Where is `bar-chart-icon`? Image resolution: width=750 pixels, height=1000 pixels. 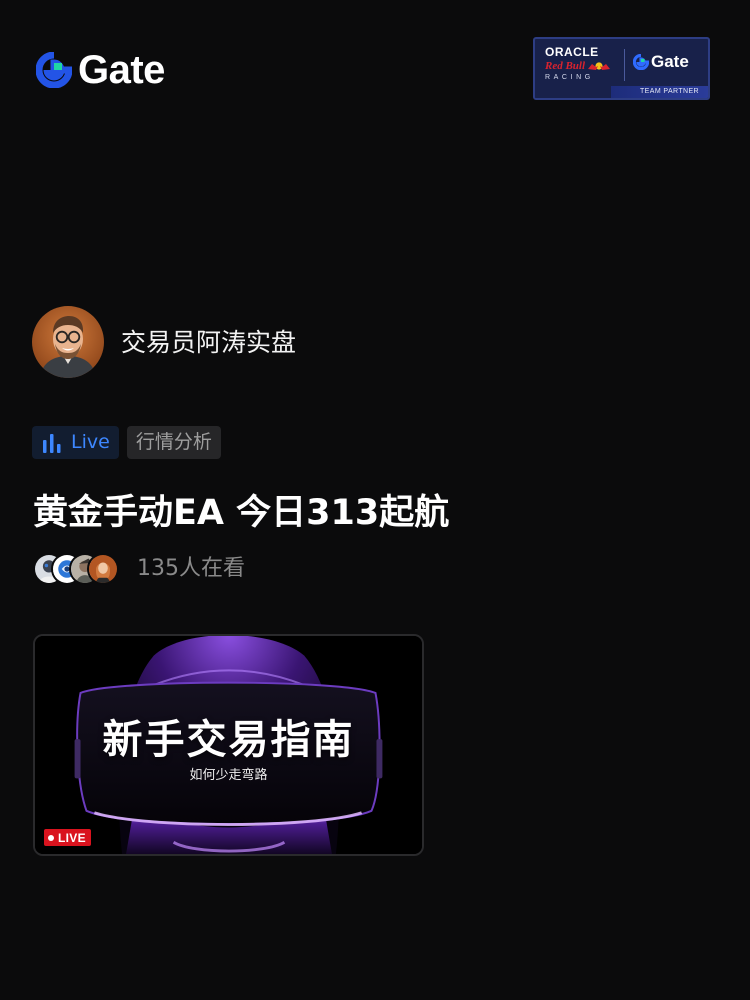
bar-chart-icon is located at coordinates (52, 443).